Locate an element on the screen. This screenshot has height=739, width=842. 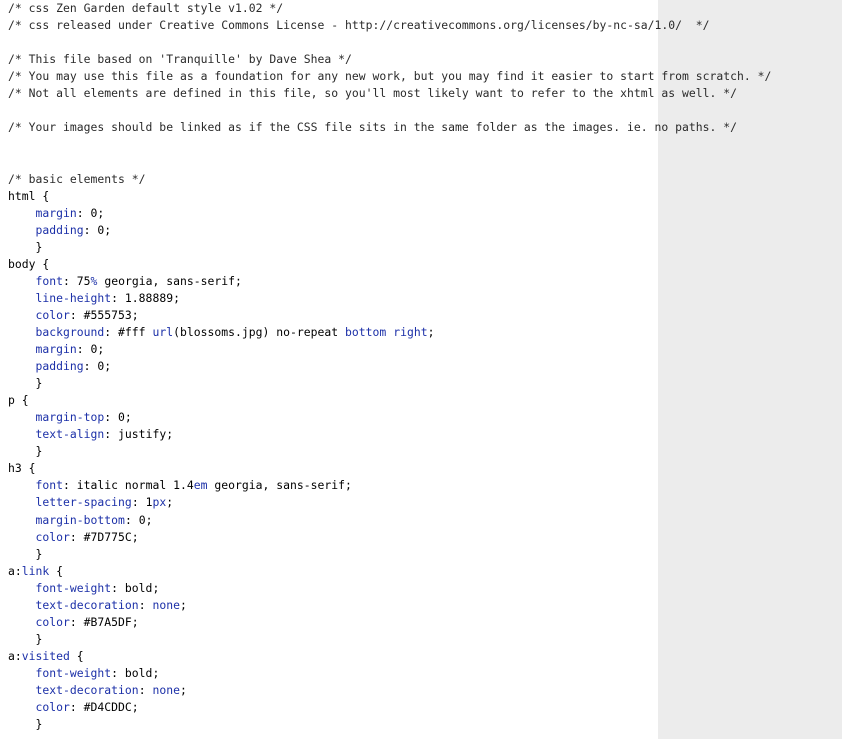
code-token-prop: margin-bottom is located at coordinates (80, 519).